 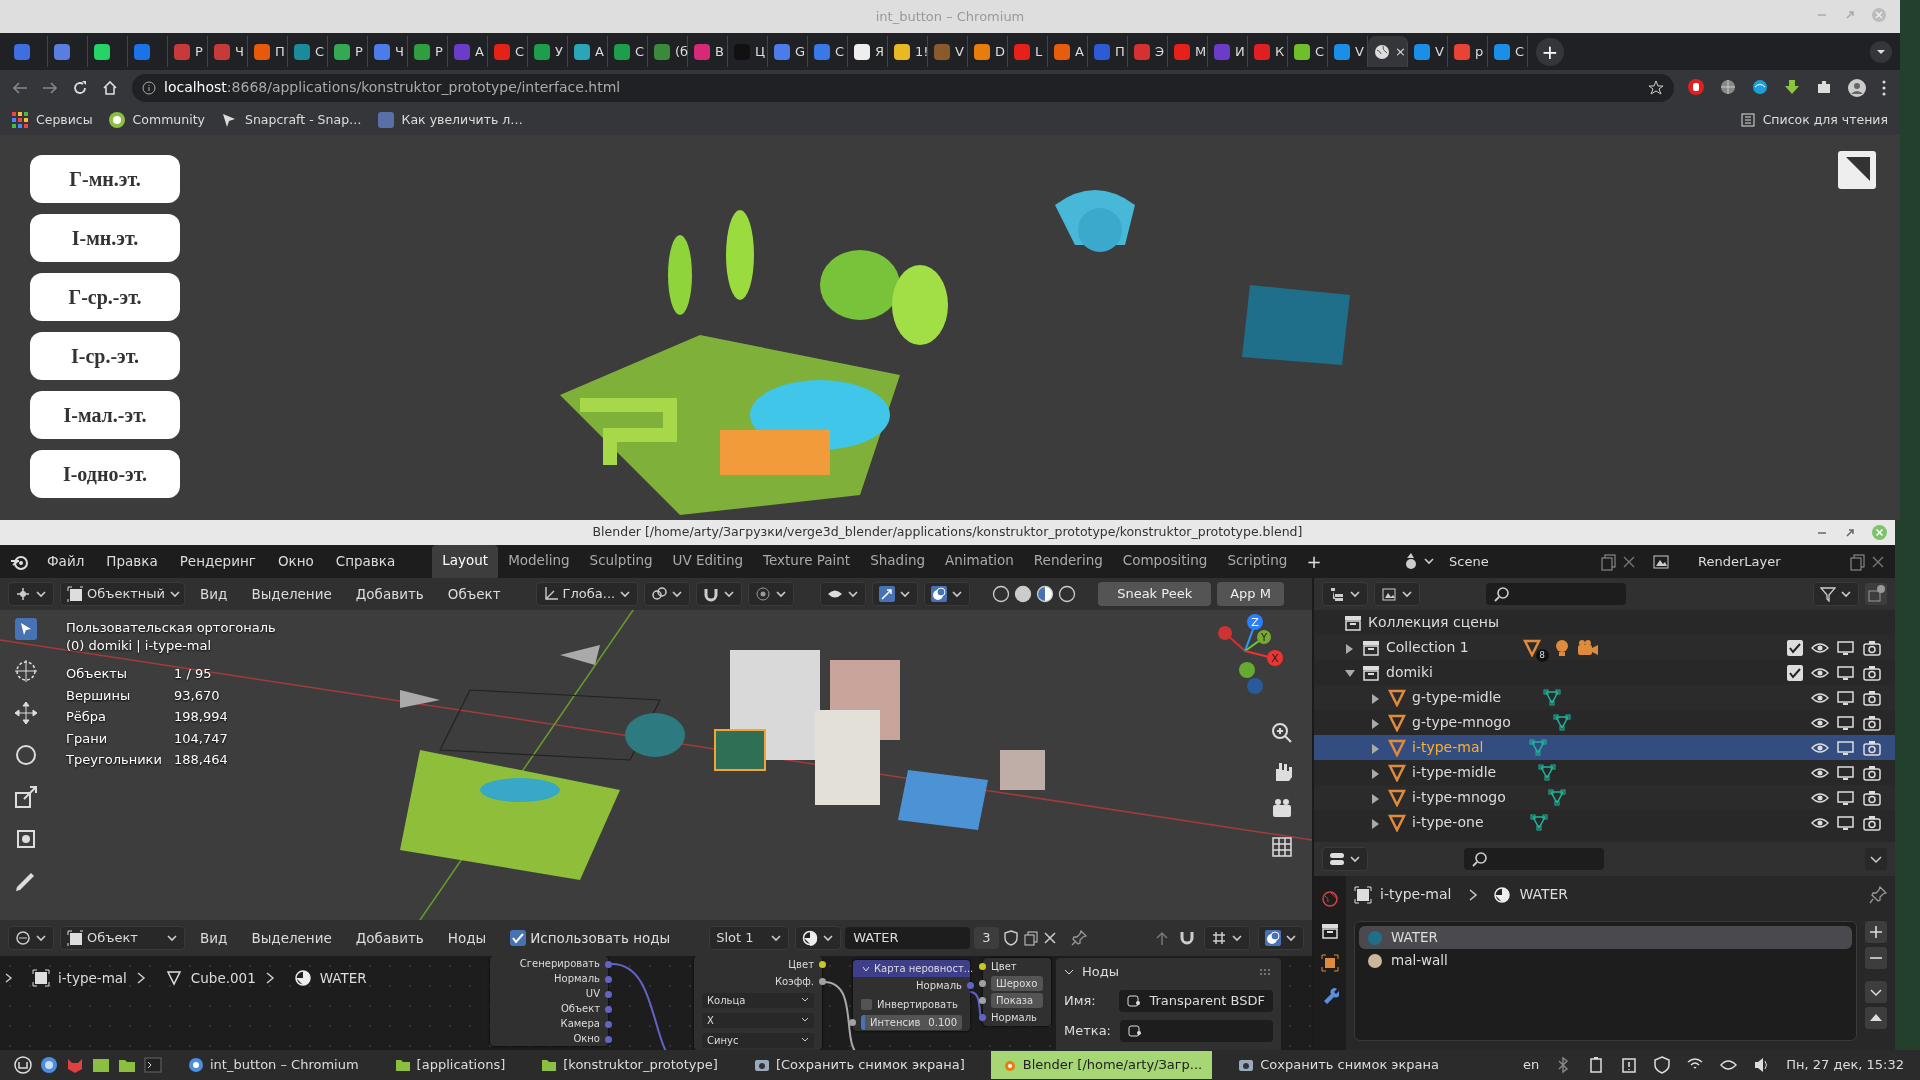 What do you see at coordinates (1148, 51) in the screenshot?
I see `browser-tab: Э` at bounding box center [1148, 51].